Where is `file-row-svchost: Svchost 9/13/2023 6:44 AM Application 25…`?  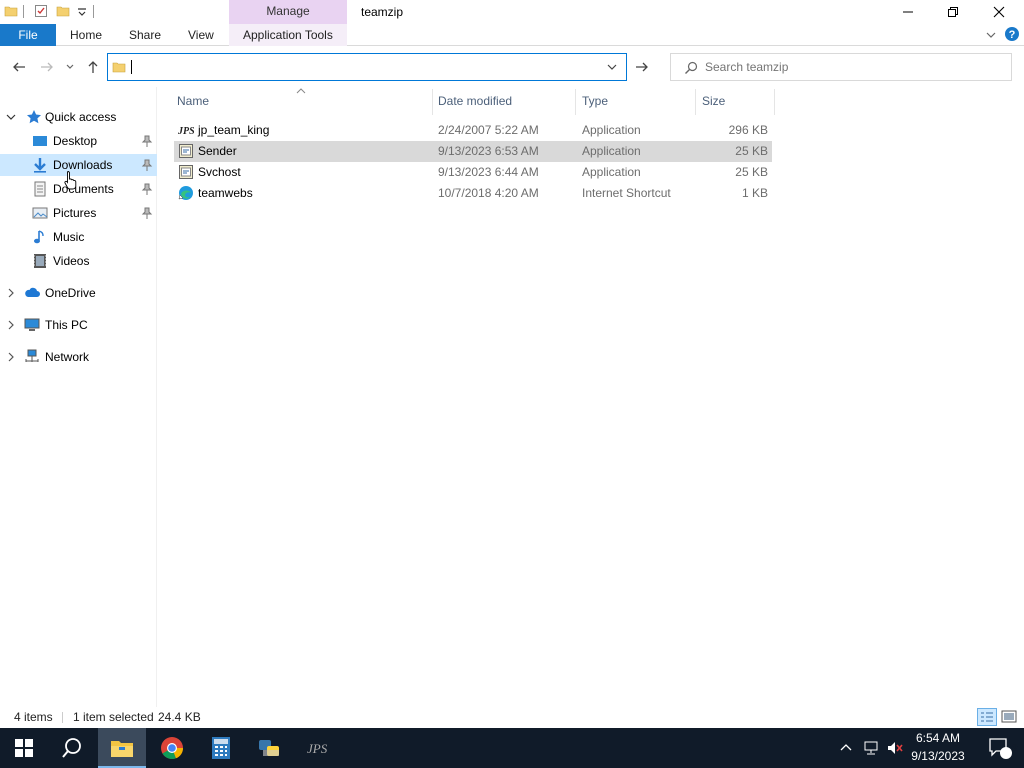
file-row-svchost: Svchost 9/13/2023 6:44 AM Application 25… is located at coordinates (473, 172).